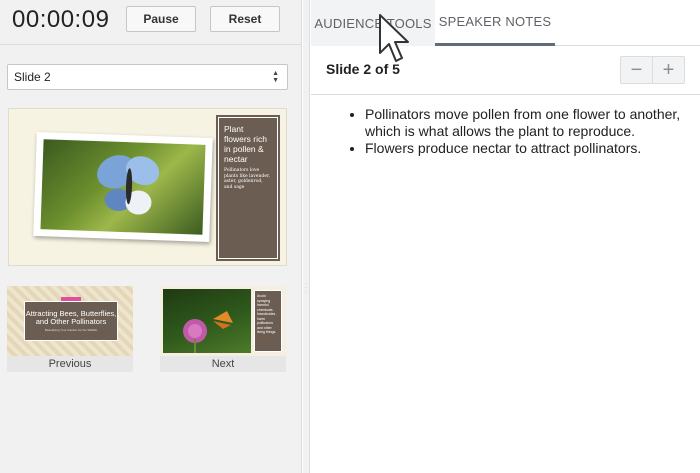 This screenshot has width=700, height=473. I want to click on pause-button: Pause, so click(161, 19).